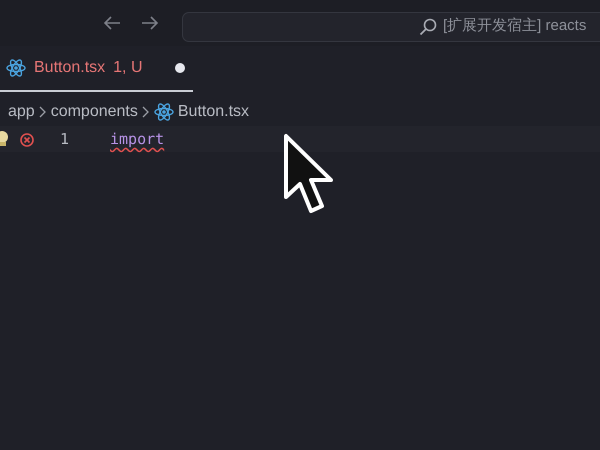  What do you see at coordinates (21, 112) in the screenshot?
I see `breadcrumb-item: app` at bounding box center [21, 112].